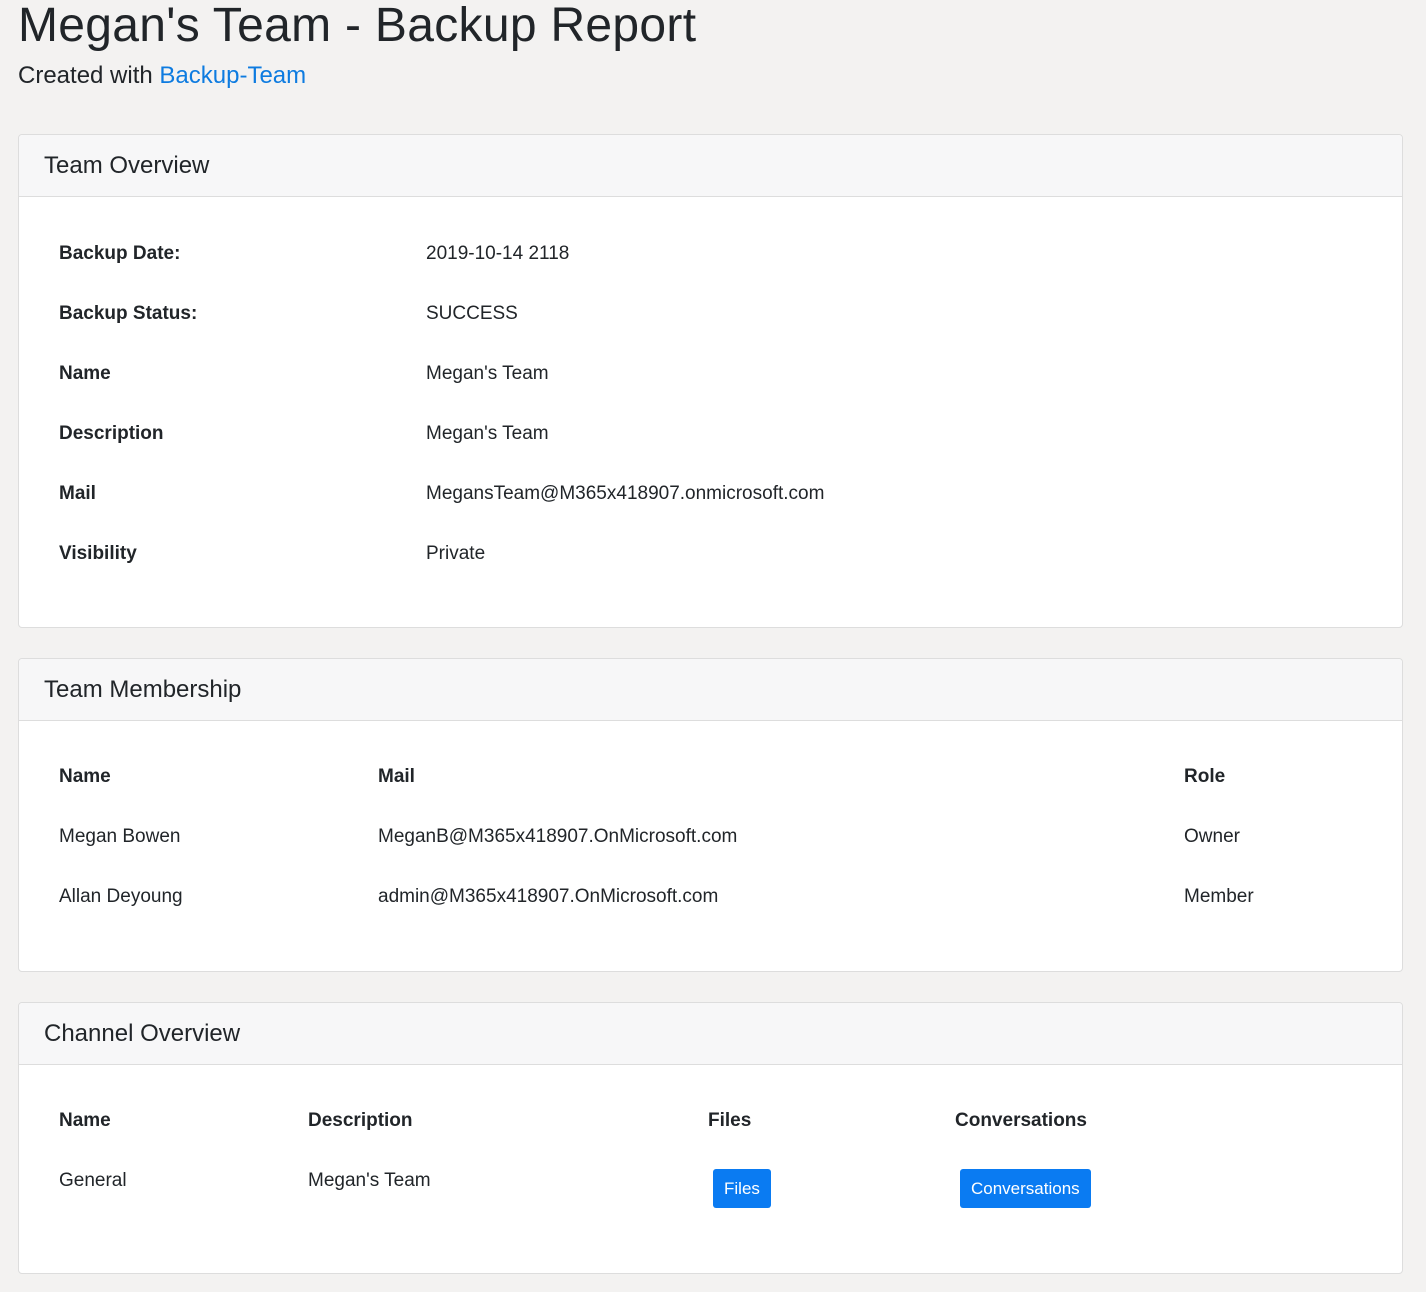  I want to click on member-name: Allan Deyoung, so click(121, 896).